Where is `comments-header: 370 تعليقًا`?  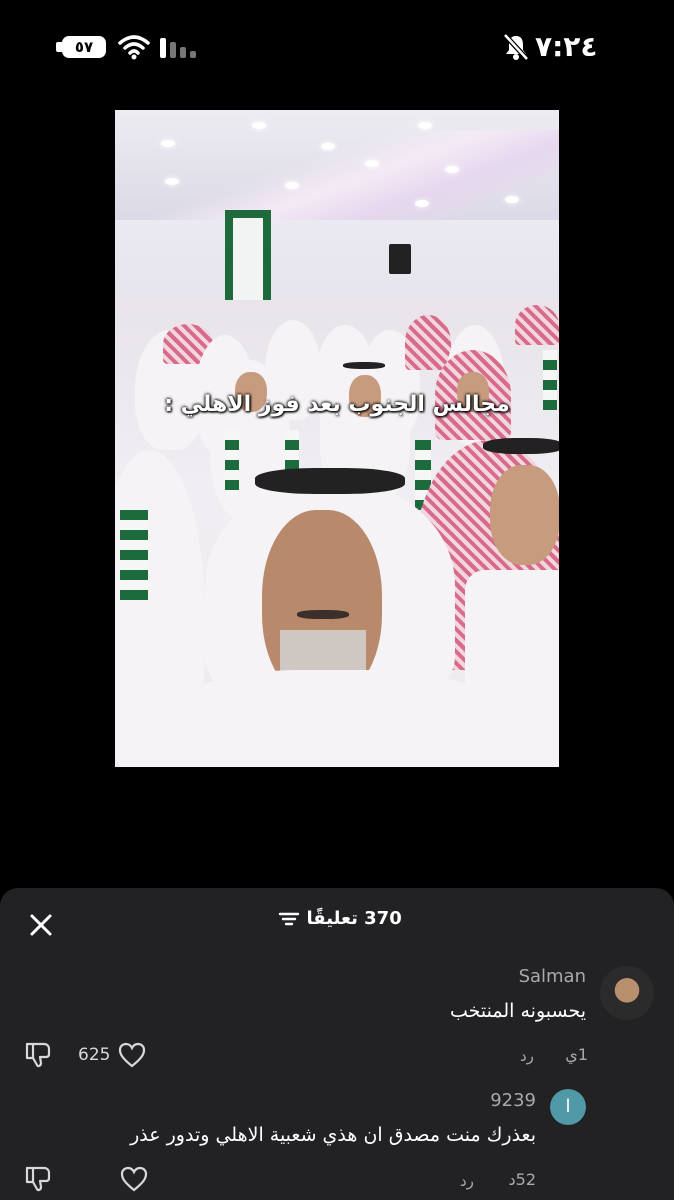
comments-header: 370 تعليقًا is located at coordinates (337, 918).